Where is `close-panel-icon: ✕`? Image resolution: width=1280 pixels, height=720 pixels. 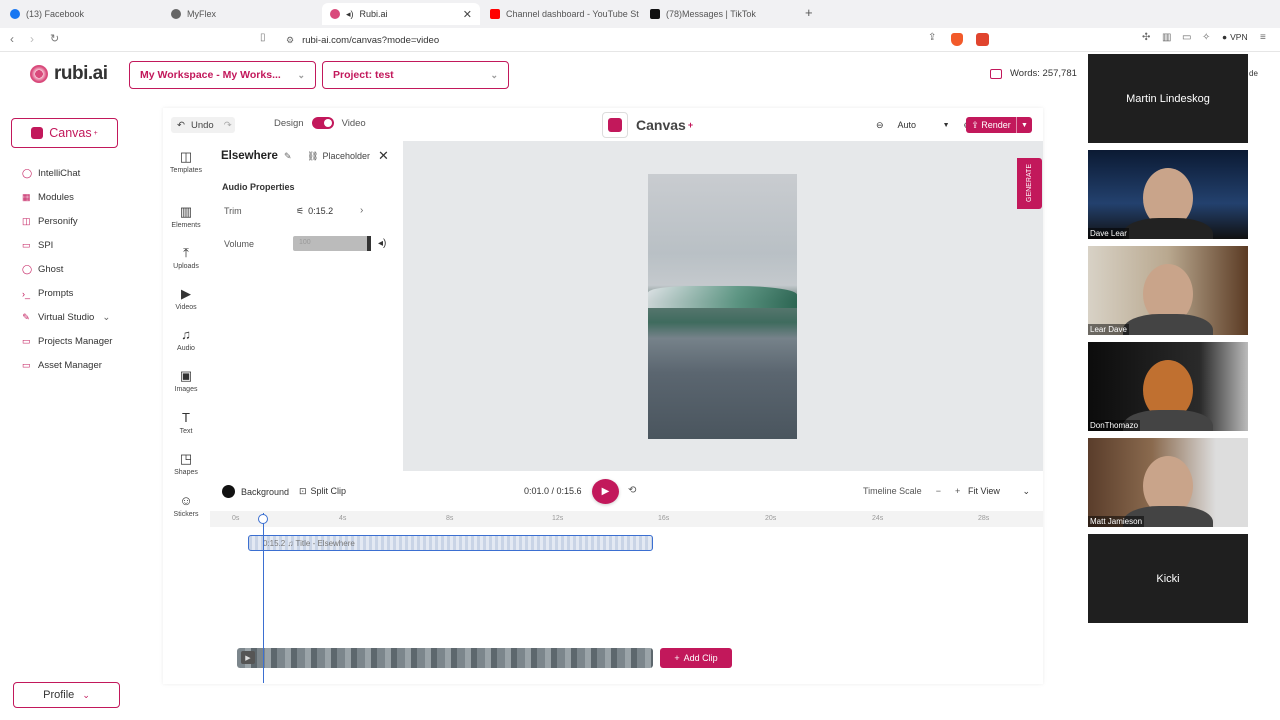 close-panel-icon: ✕ is located at coordinates (383, 156).